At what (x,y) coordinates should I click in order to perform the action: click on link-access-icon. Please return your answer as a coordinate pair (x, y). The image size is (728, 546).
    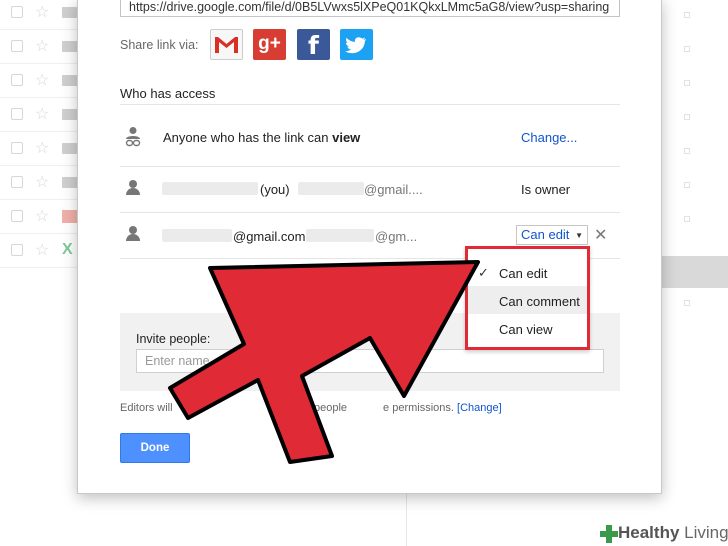
    Looking at the image, I should click on (133, 137).